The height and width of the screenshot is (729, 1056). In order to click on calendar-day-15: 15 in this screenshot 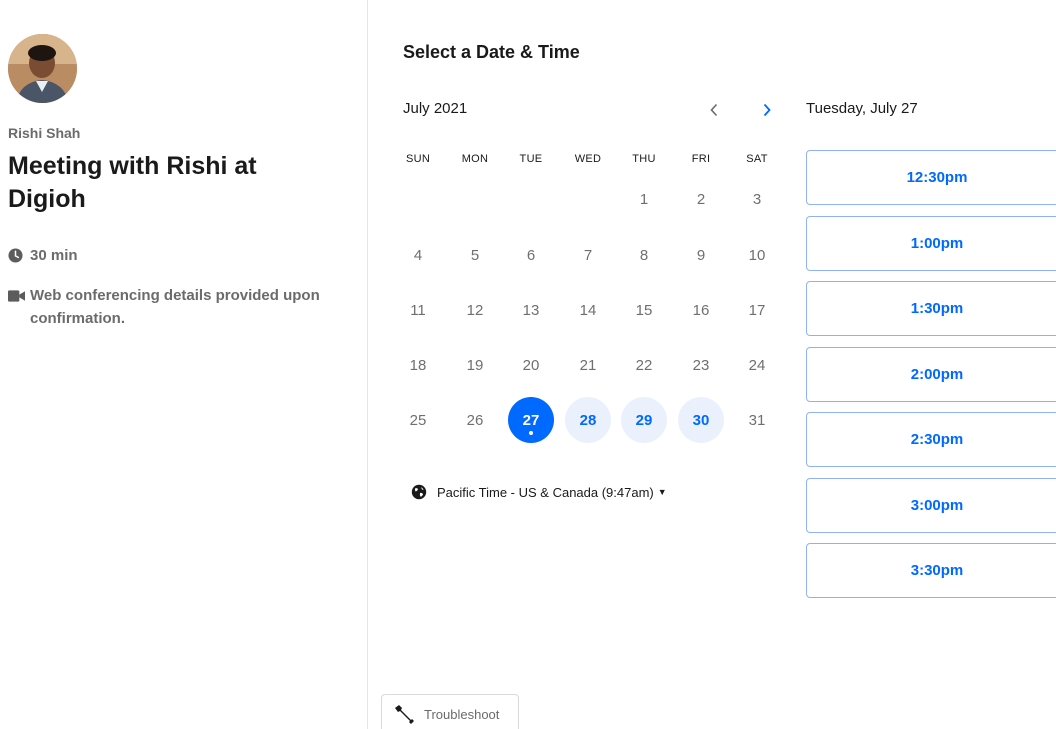, I will do `click(644, 310)`.